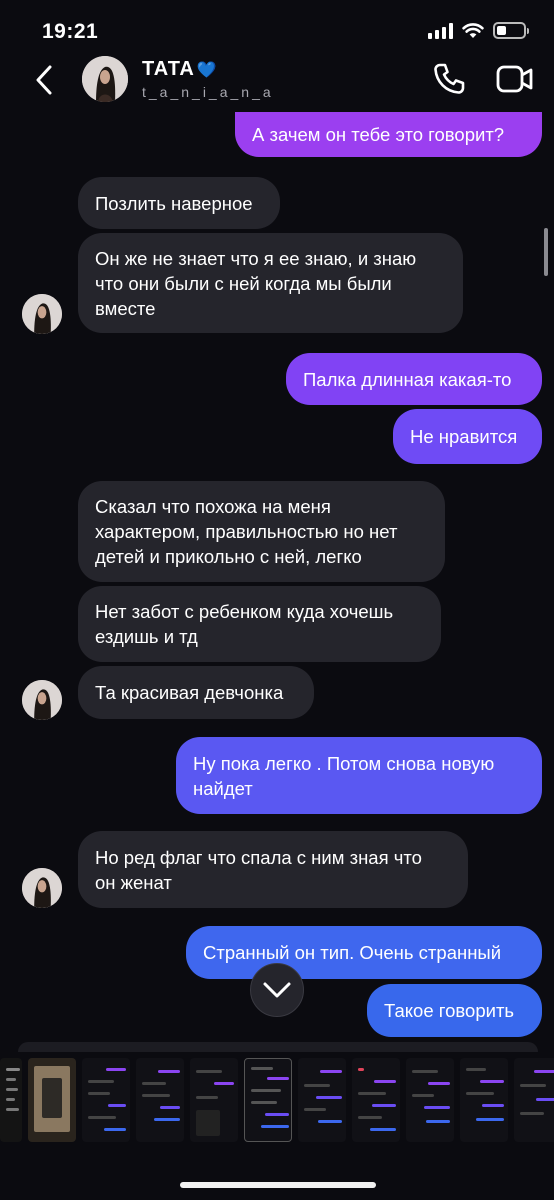 This screenshot has height=1200, width=554. What do you see at coordinates (243, 283) in the screenshot?
I see `message-line: что они были с ней когда мы были` at bounding box center [243, 283].